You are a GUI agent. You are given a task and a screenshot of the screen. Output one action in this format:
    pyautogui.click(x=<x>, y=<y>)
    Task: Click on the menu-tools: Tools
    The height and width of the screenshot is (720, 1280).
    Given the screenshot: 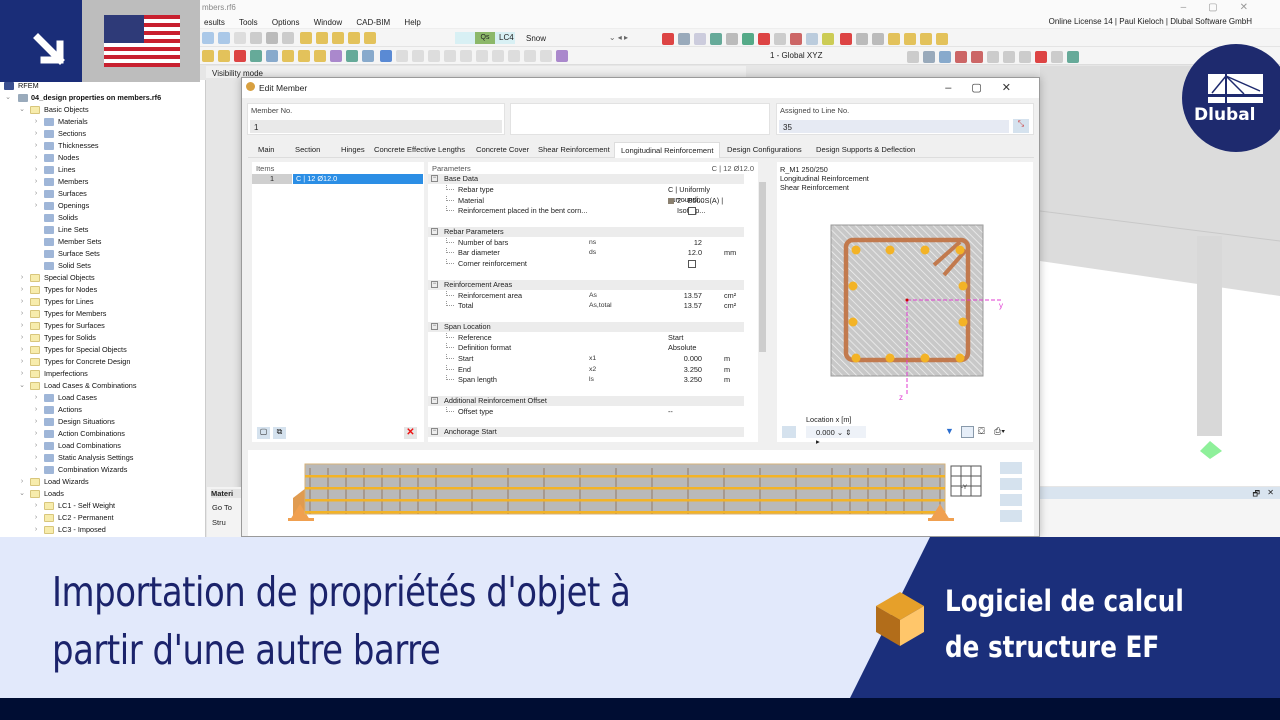 What is the action you would take?
    pyautogui.click(x=248, y=22)
    